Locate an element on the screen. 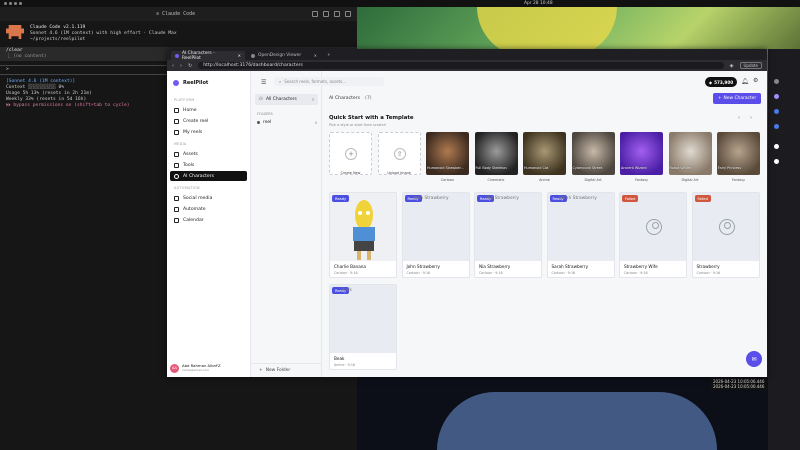 The height and width of the screenshot is (450, 800). template-card: Fairy Princess Fantasy is located at coordinates (738, 157).